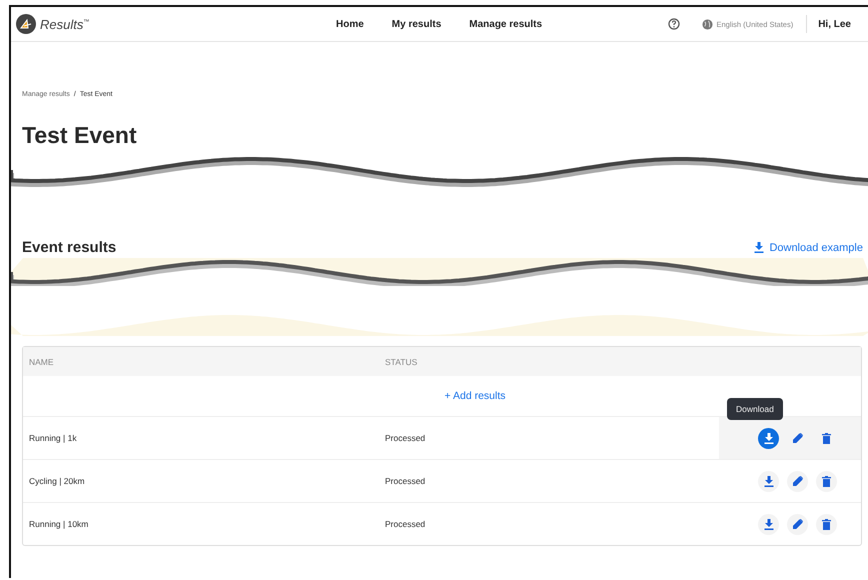  Describe the element at coordinates (401, 361) in the screenshot. I see `column-header: STATUS` at that location.